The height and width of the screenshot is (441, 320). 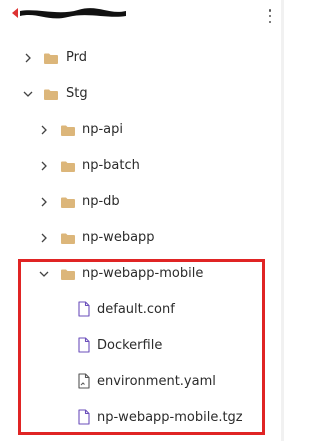 I want to click on tree-item-np-db: np-db, so click(x=142, y=202).